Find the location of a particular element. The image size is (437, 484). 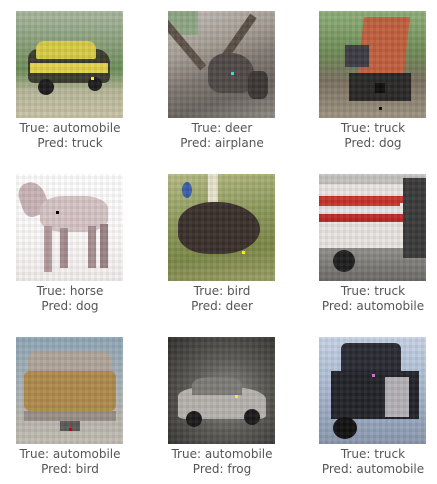

sample-card-7: True: automobile Pred: bird is located at coordinates (70, 407).